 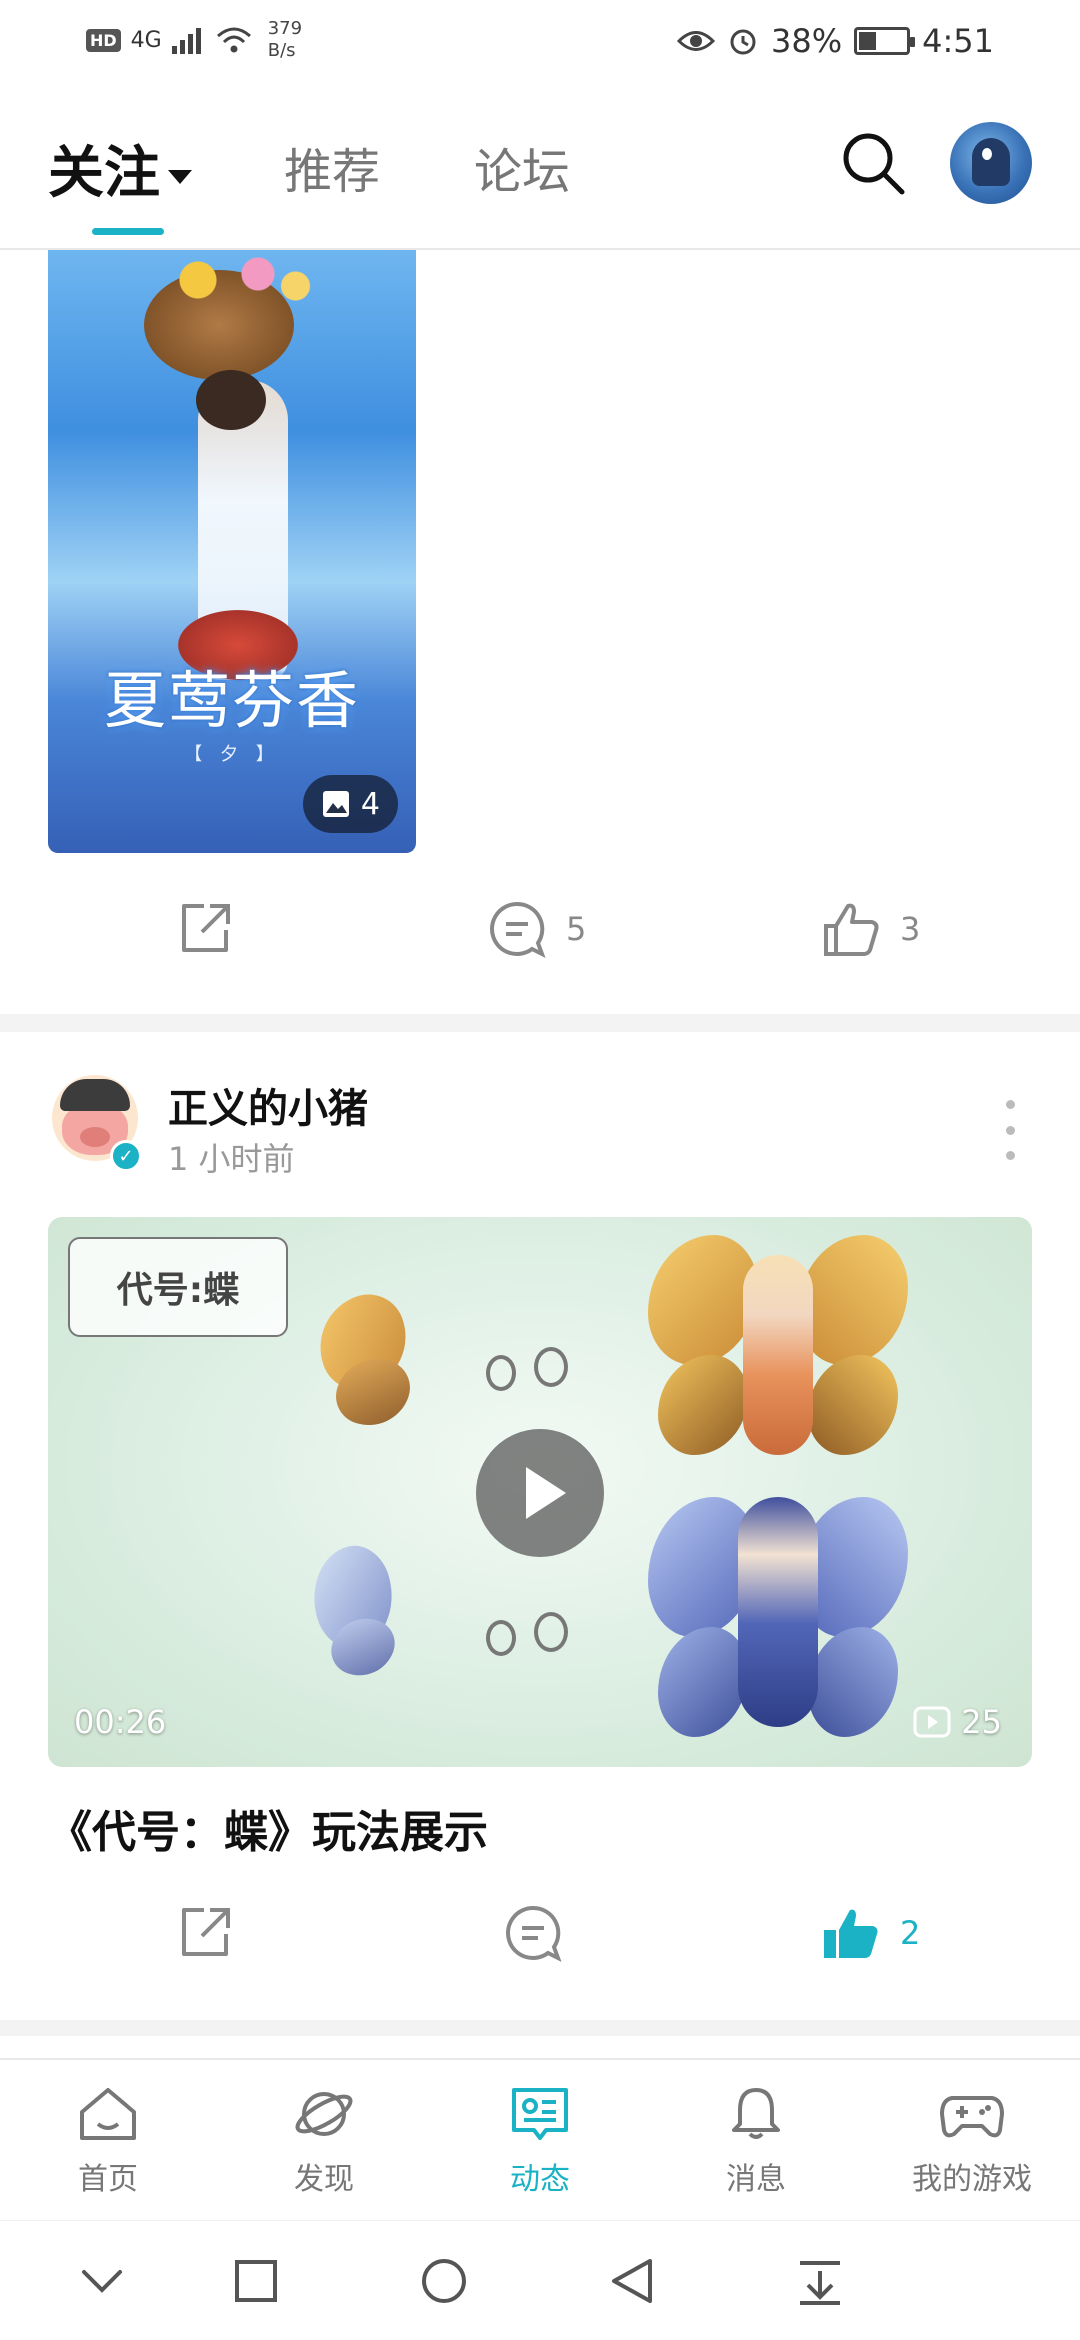 I want to click on post-title: 《代号：蝶》玩法展示, so click(x=268, y=1828).